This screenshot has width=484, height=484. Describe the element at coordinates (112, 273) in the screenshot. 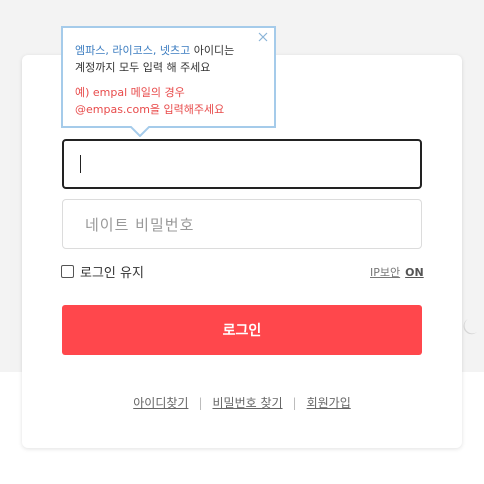

I see `keep-login-label: 로그인 유지` at that location.